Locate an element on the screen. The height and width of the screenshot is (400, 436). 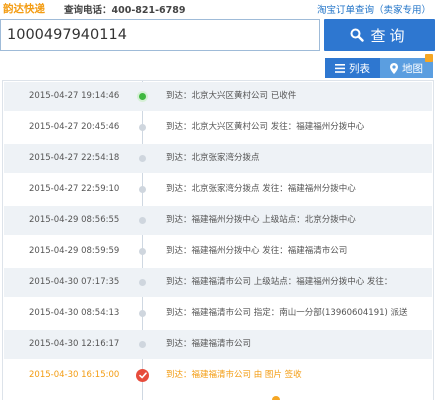
row-time: 2015-04-30 12:16:17 is located at coordinates (74, 344).